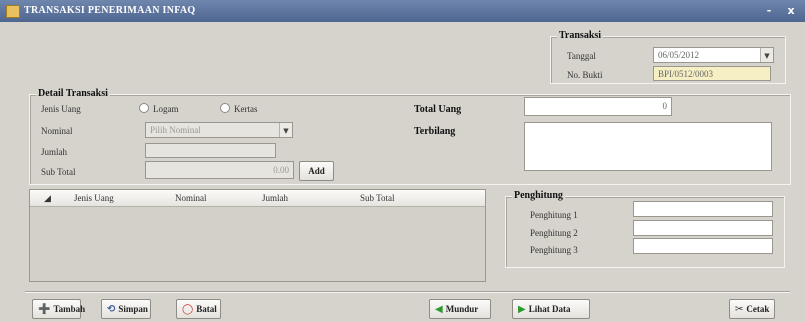  Describe the element at coordinates (402, 11) in the screenshot. I see `title-bar: TRANSAKSI PENERIMAAN INFAQ - x` at that location.